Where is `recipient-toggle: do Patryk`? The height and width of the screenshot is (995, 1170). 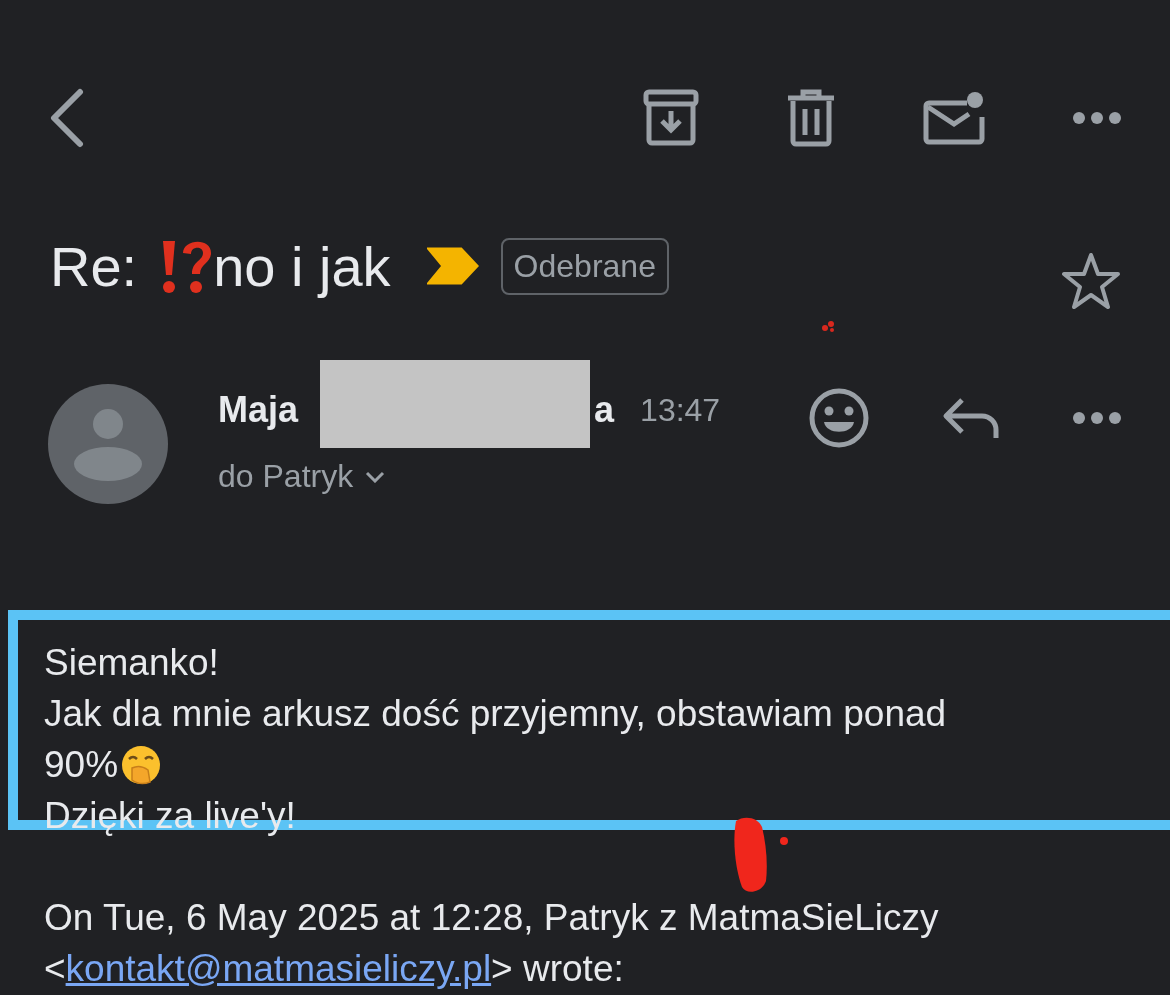
recipient-toggle: do Patryk is located at coordinates (469, 476).